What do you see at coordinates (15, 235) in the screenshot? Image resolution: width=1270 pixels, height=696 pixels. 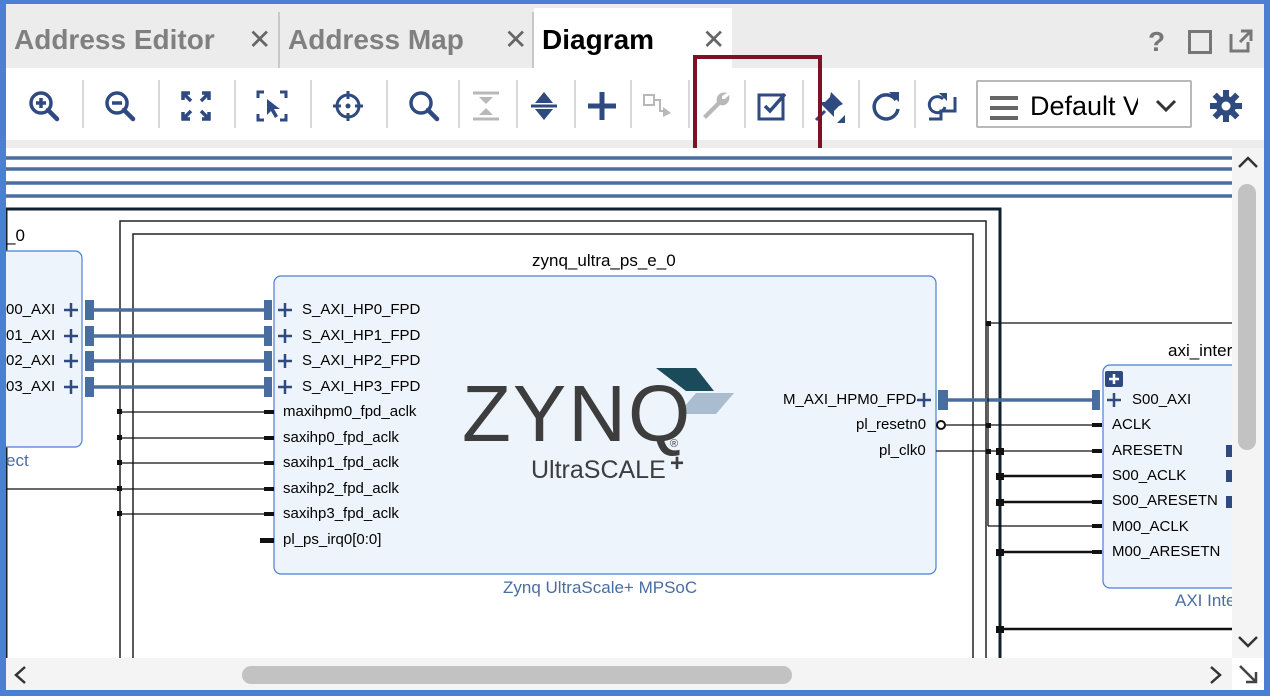 I see `block-title: _0` at bounding box center [15, 235].